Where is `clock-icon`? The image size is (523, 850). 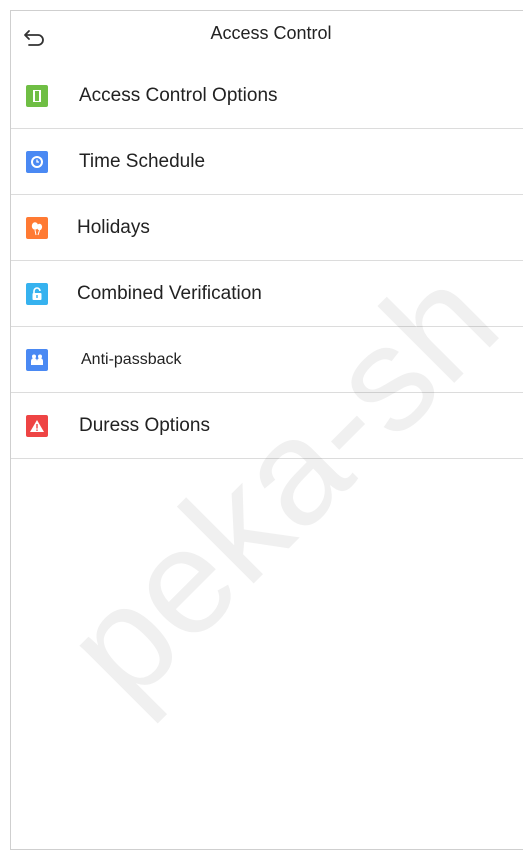 clock-icon is located at coordinates (37, 162).